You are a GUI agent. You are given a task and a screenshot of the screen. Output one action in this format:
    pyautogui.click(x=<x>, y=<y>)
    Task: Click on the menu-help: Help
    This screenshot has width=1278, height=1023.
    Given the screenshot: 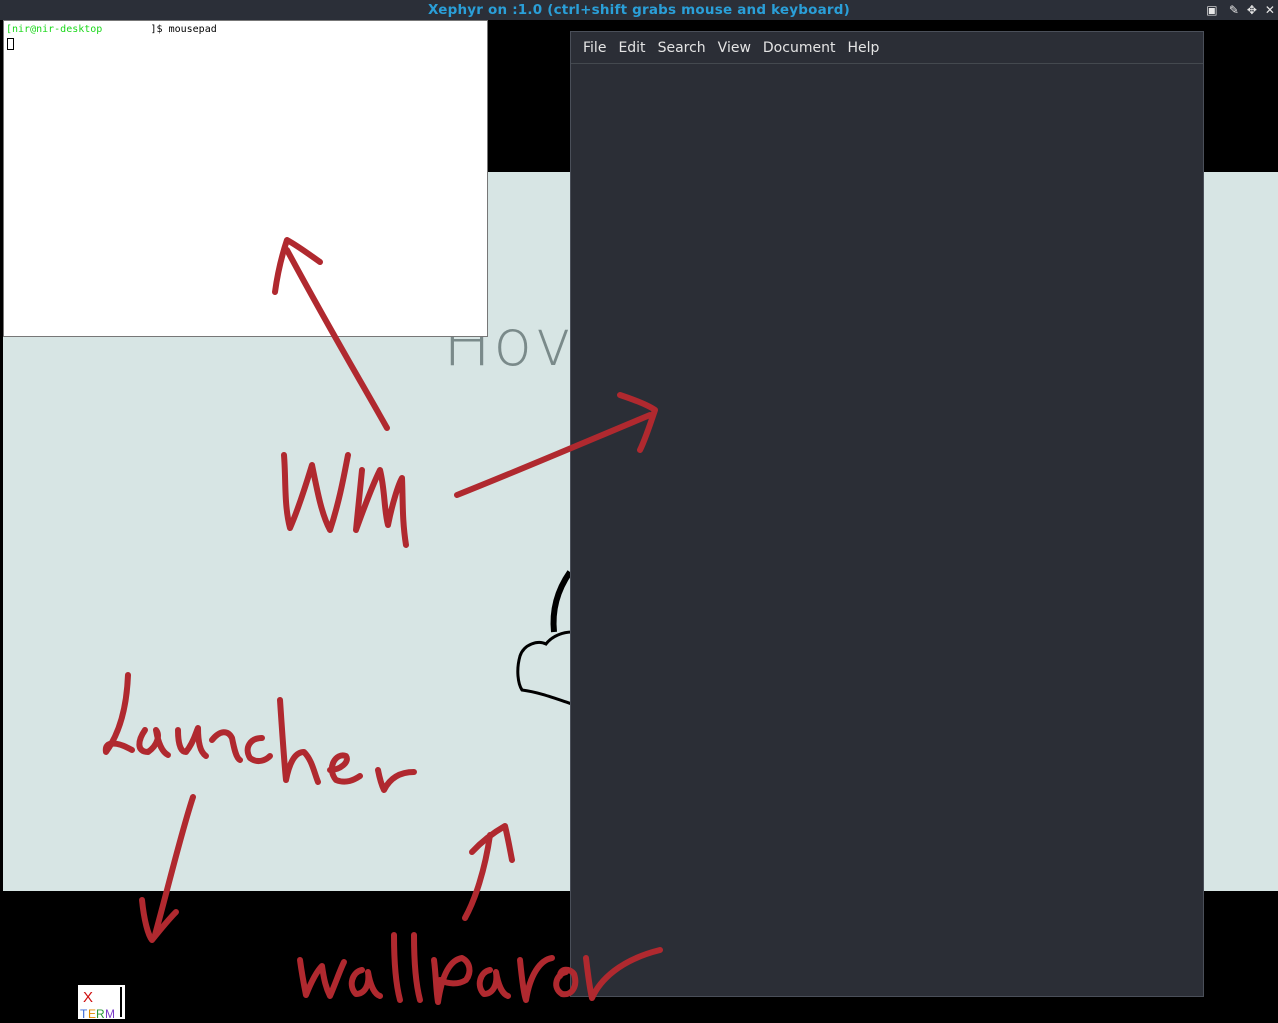 What is the action you would take?
    pyautogui.click(x=863, y=48)
    